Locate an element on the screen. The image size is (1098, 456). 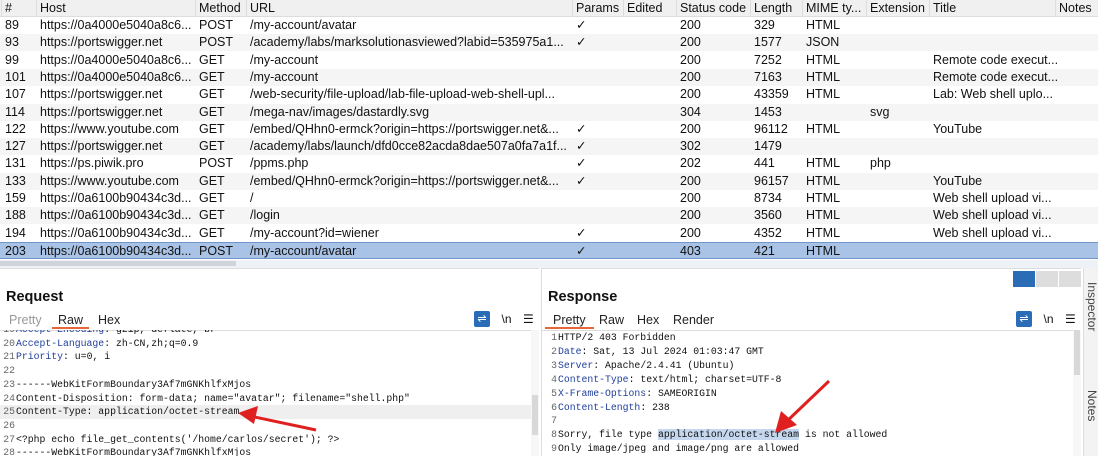
notes-tab: Notes is located at coordinates (1091, 405).